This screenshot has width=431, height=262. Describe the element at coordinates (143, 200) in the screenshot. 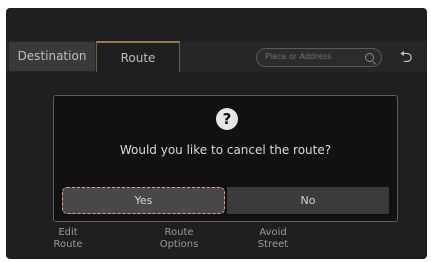

I see `yes-button: Yes` at that location.